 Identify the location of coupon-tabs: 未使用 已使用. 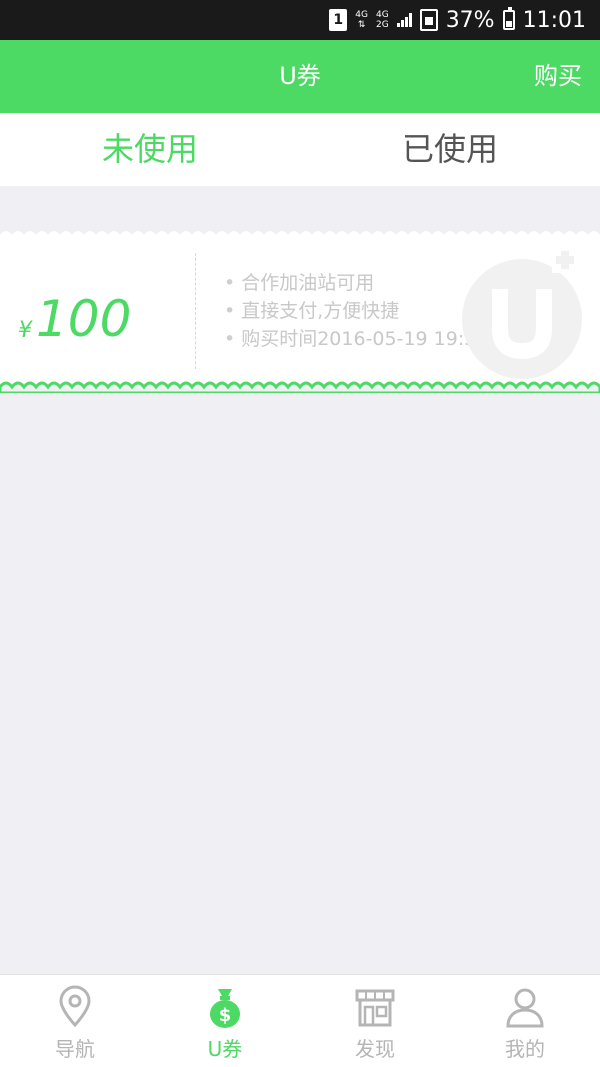
(300, 149).